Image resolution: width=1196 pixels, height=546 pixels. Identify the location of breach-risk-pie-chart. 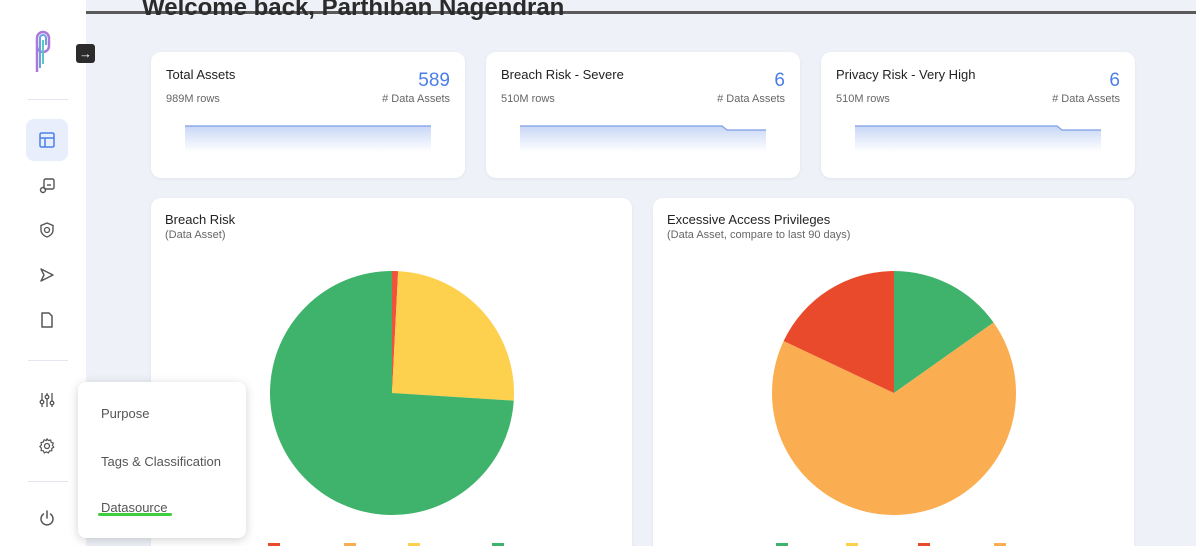
(391, 393).